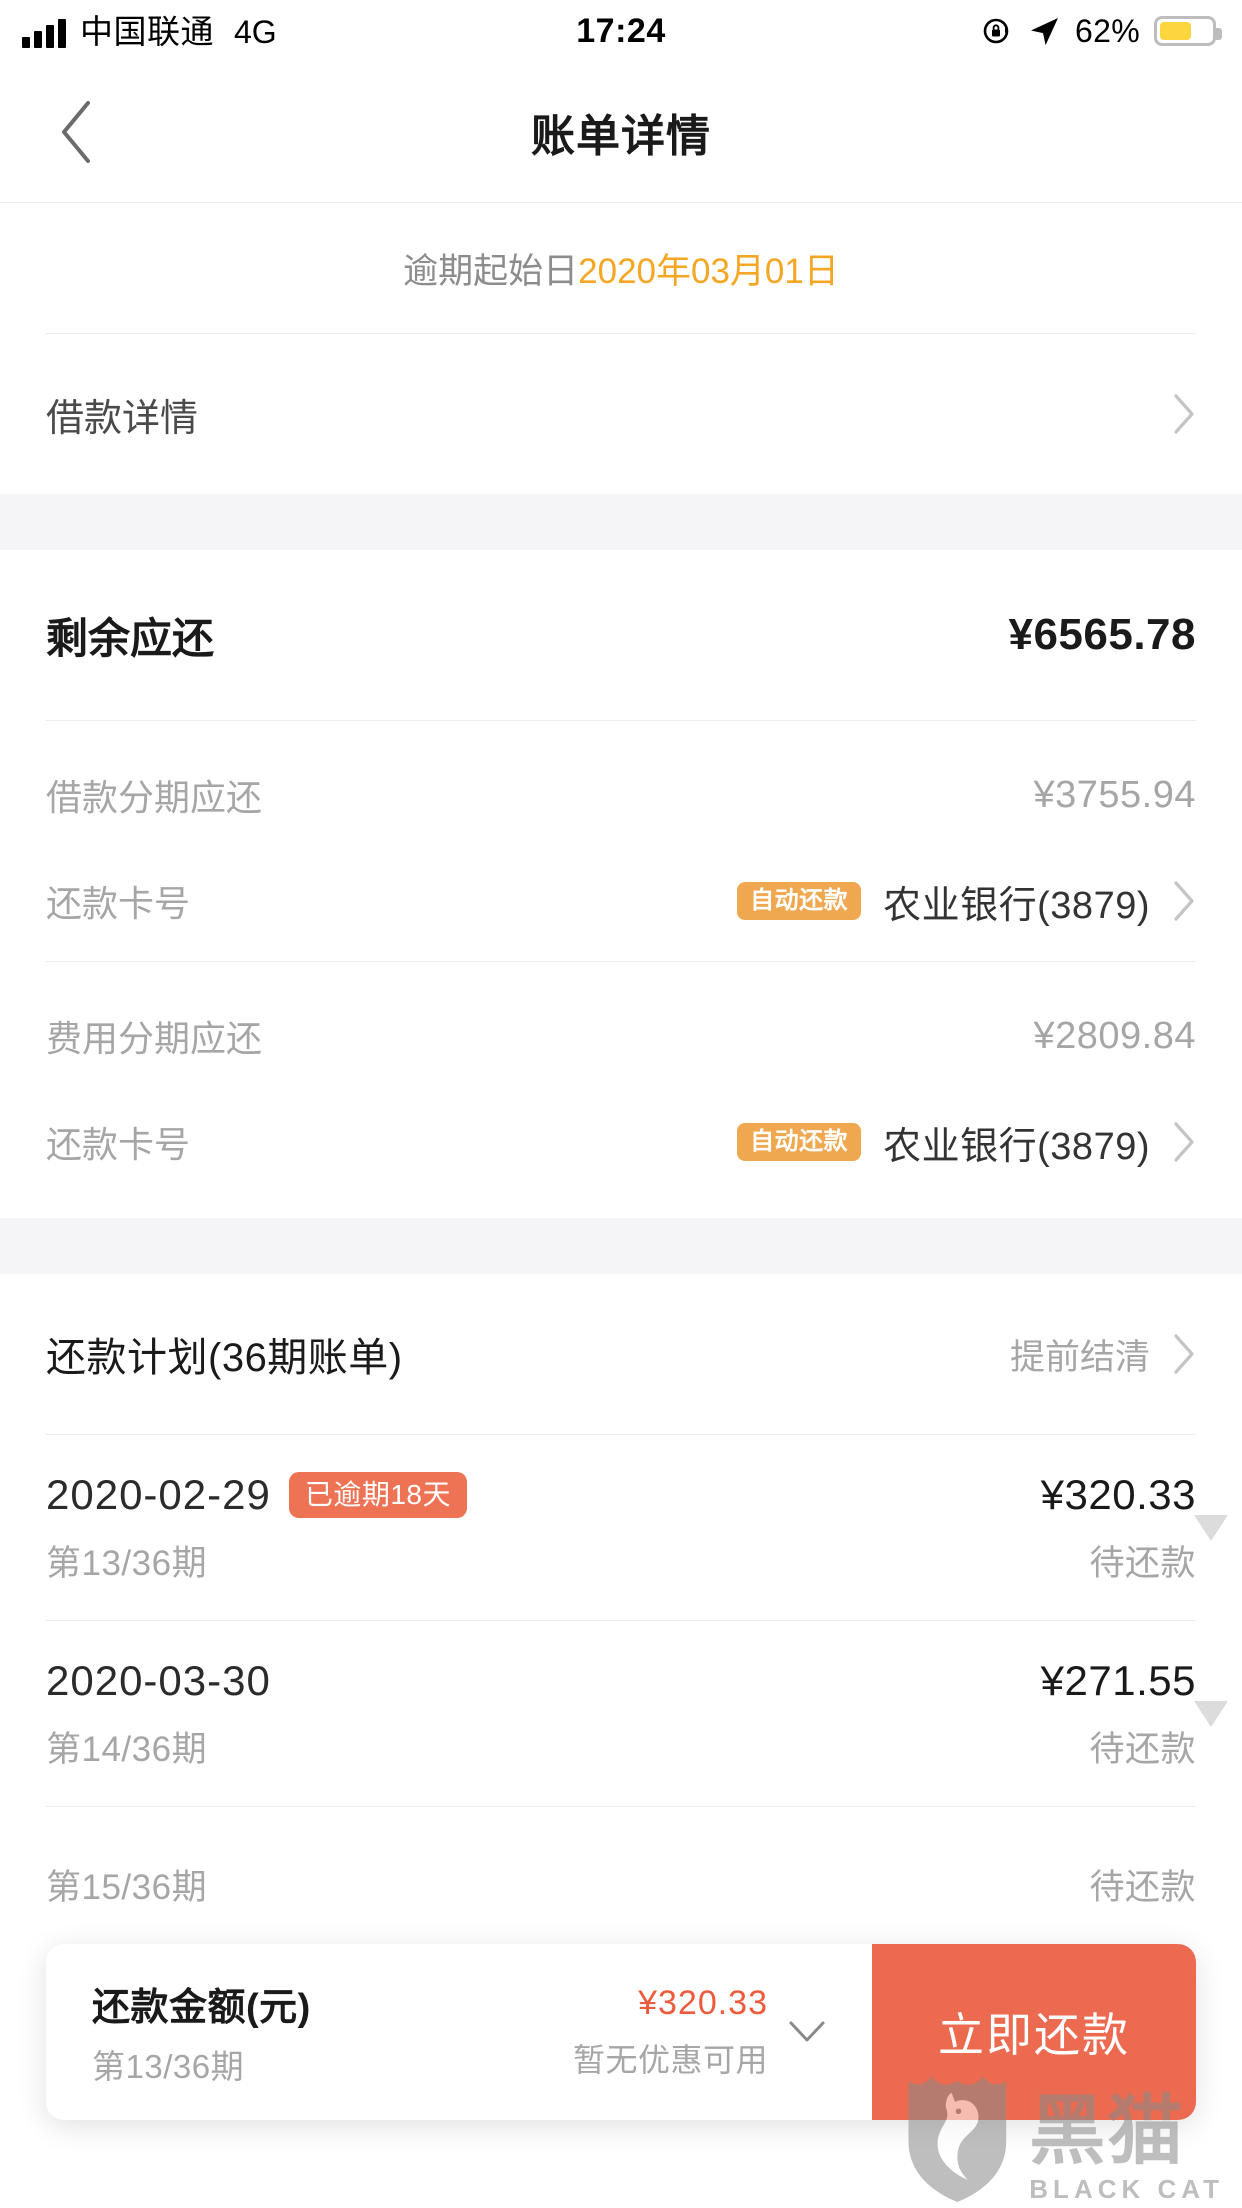 This screenshot has height=2208, width=1242. What do you see at coordinates (122, 418) in the screenshot?
I see `loan-detail-label: 借款详情` at bounding box center [122, 418].